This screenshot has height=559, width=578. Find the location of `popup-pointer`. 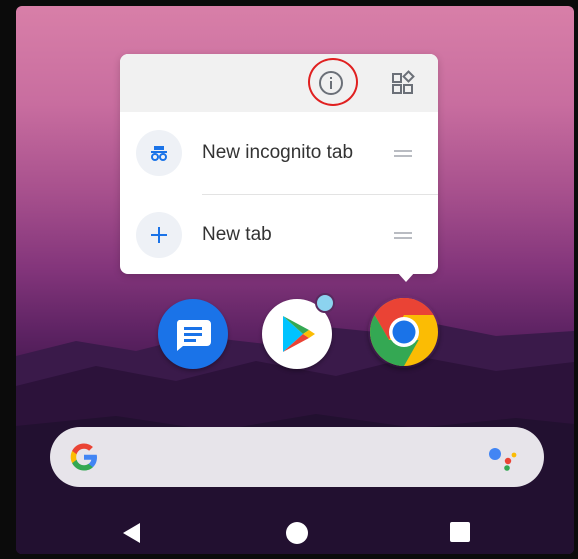

popup-pointer is located at coordinates (406, 277).